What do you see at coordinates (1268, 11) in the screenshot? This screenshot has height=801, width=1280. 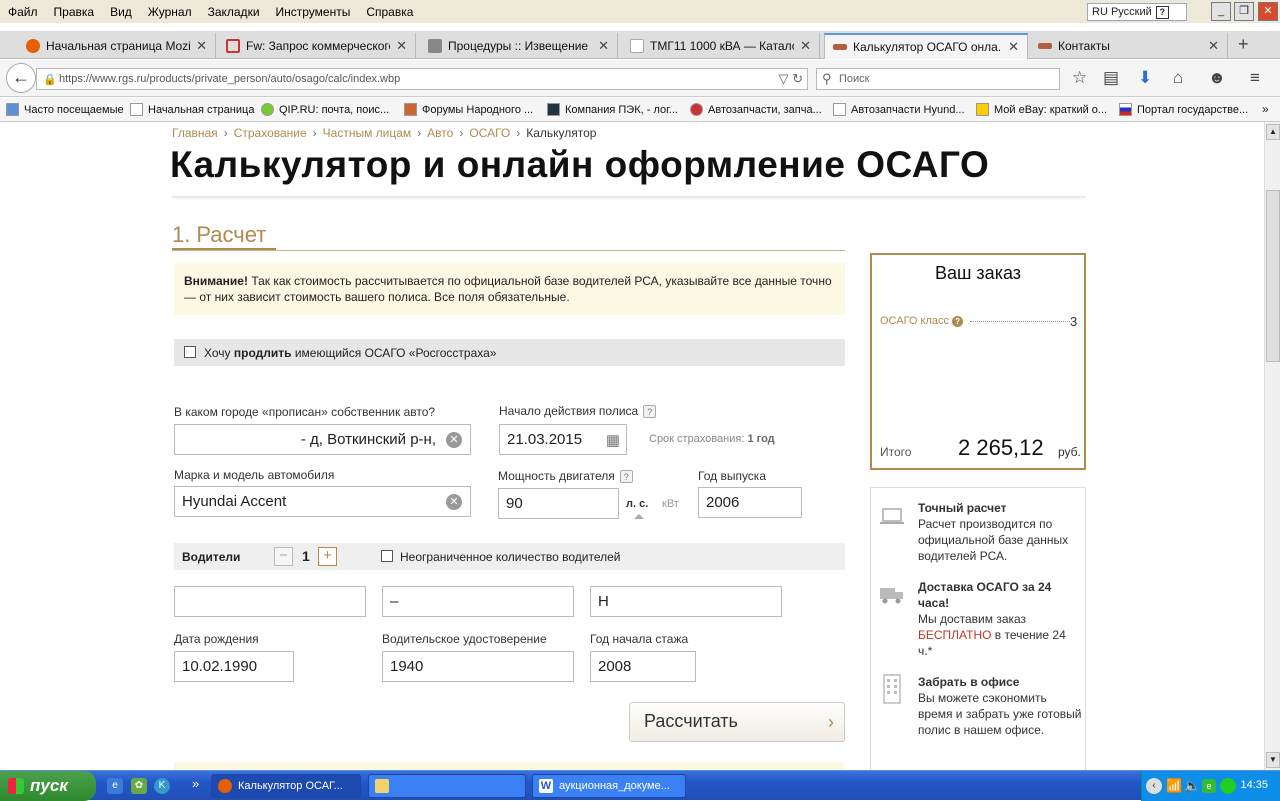 I see `close-window-button: ✕` at bounding box center [1268, 11].